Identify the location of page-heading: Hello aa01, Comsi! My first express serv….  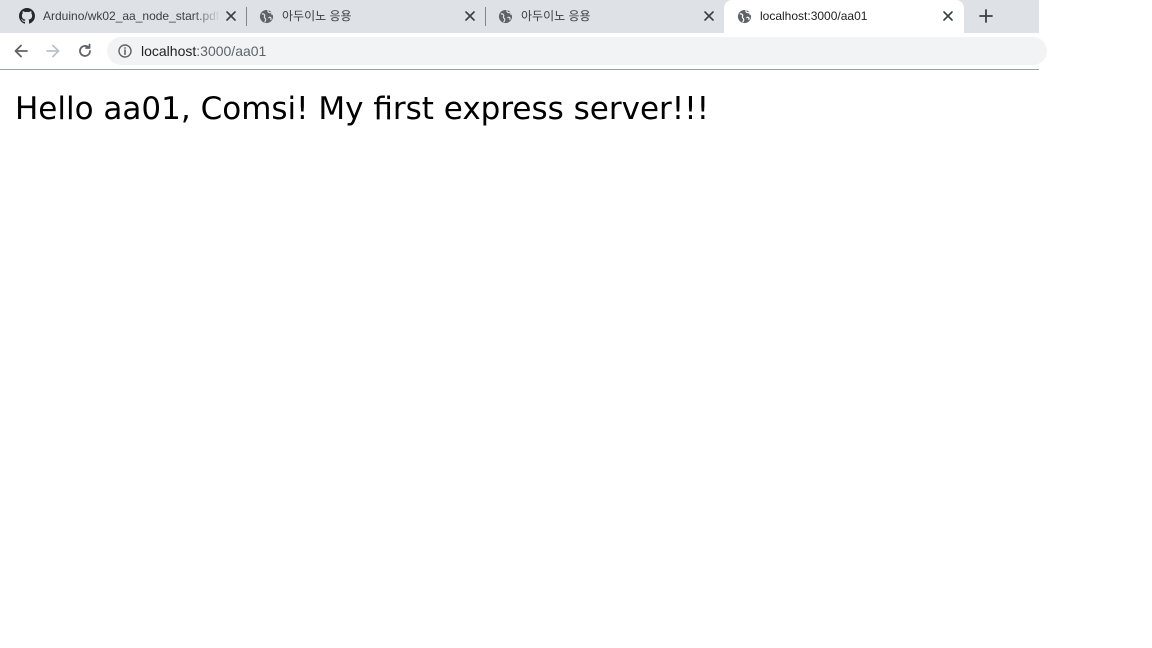
(362, 109).